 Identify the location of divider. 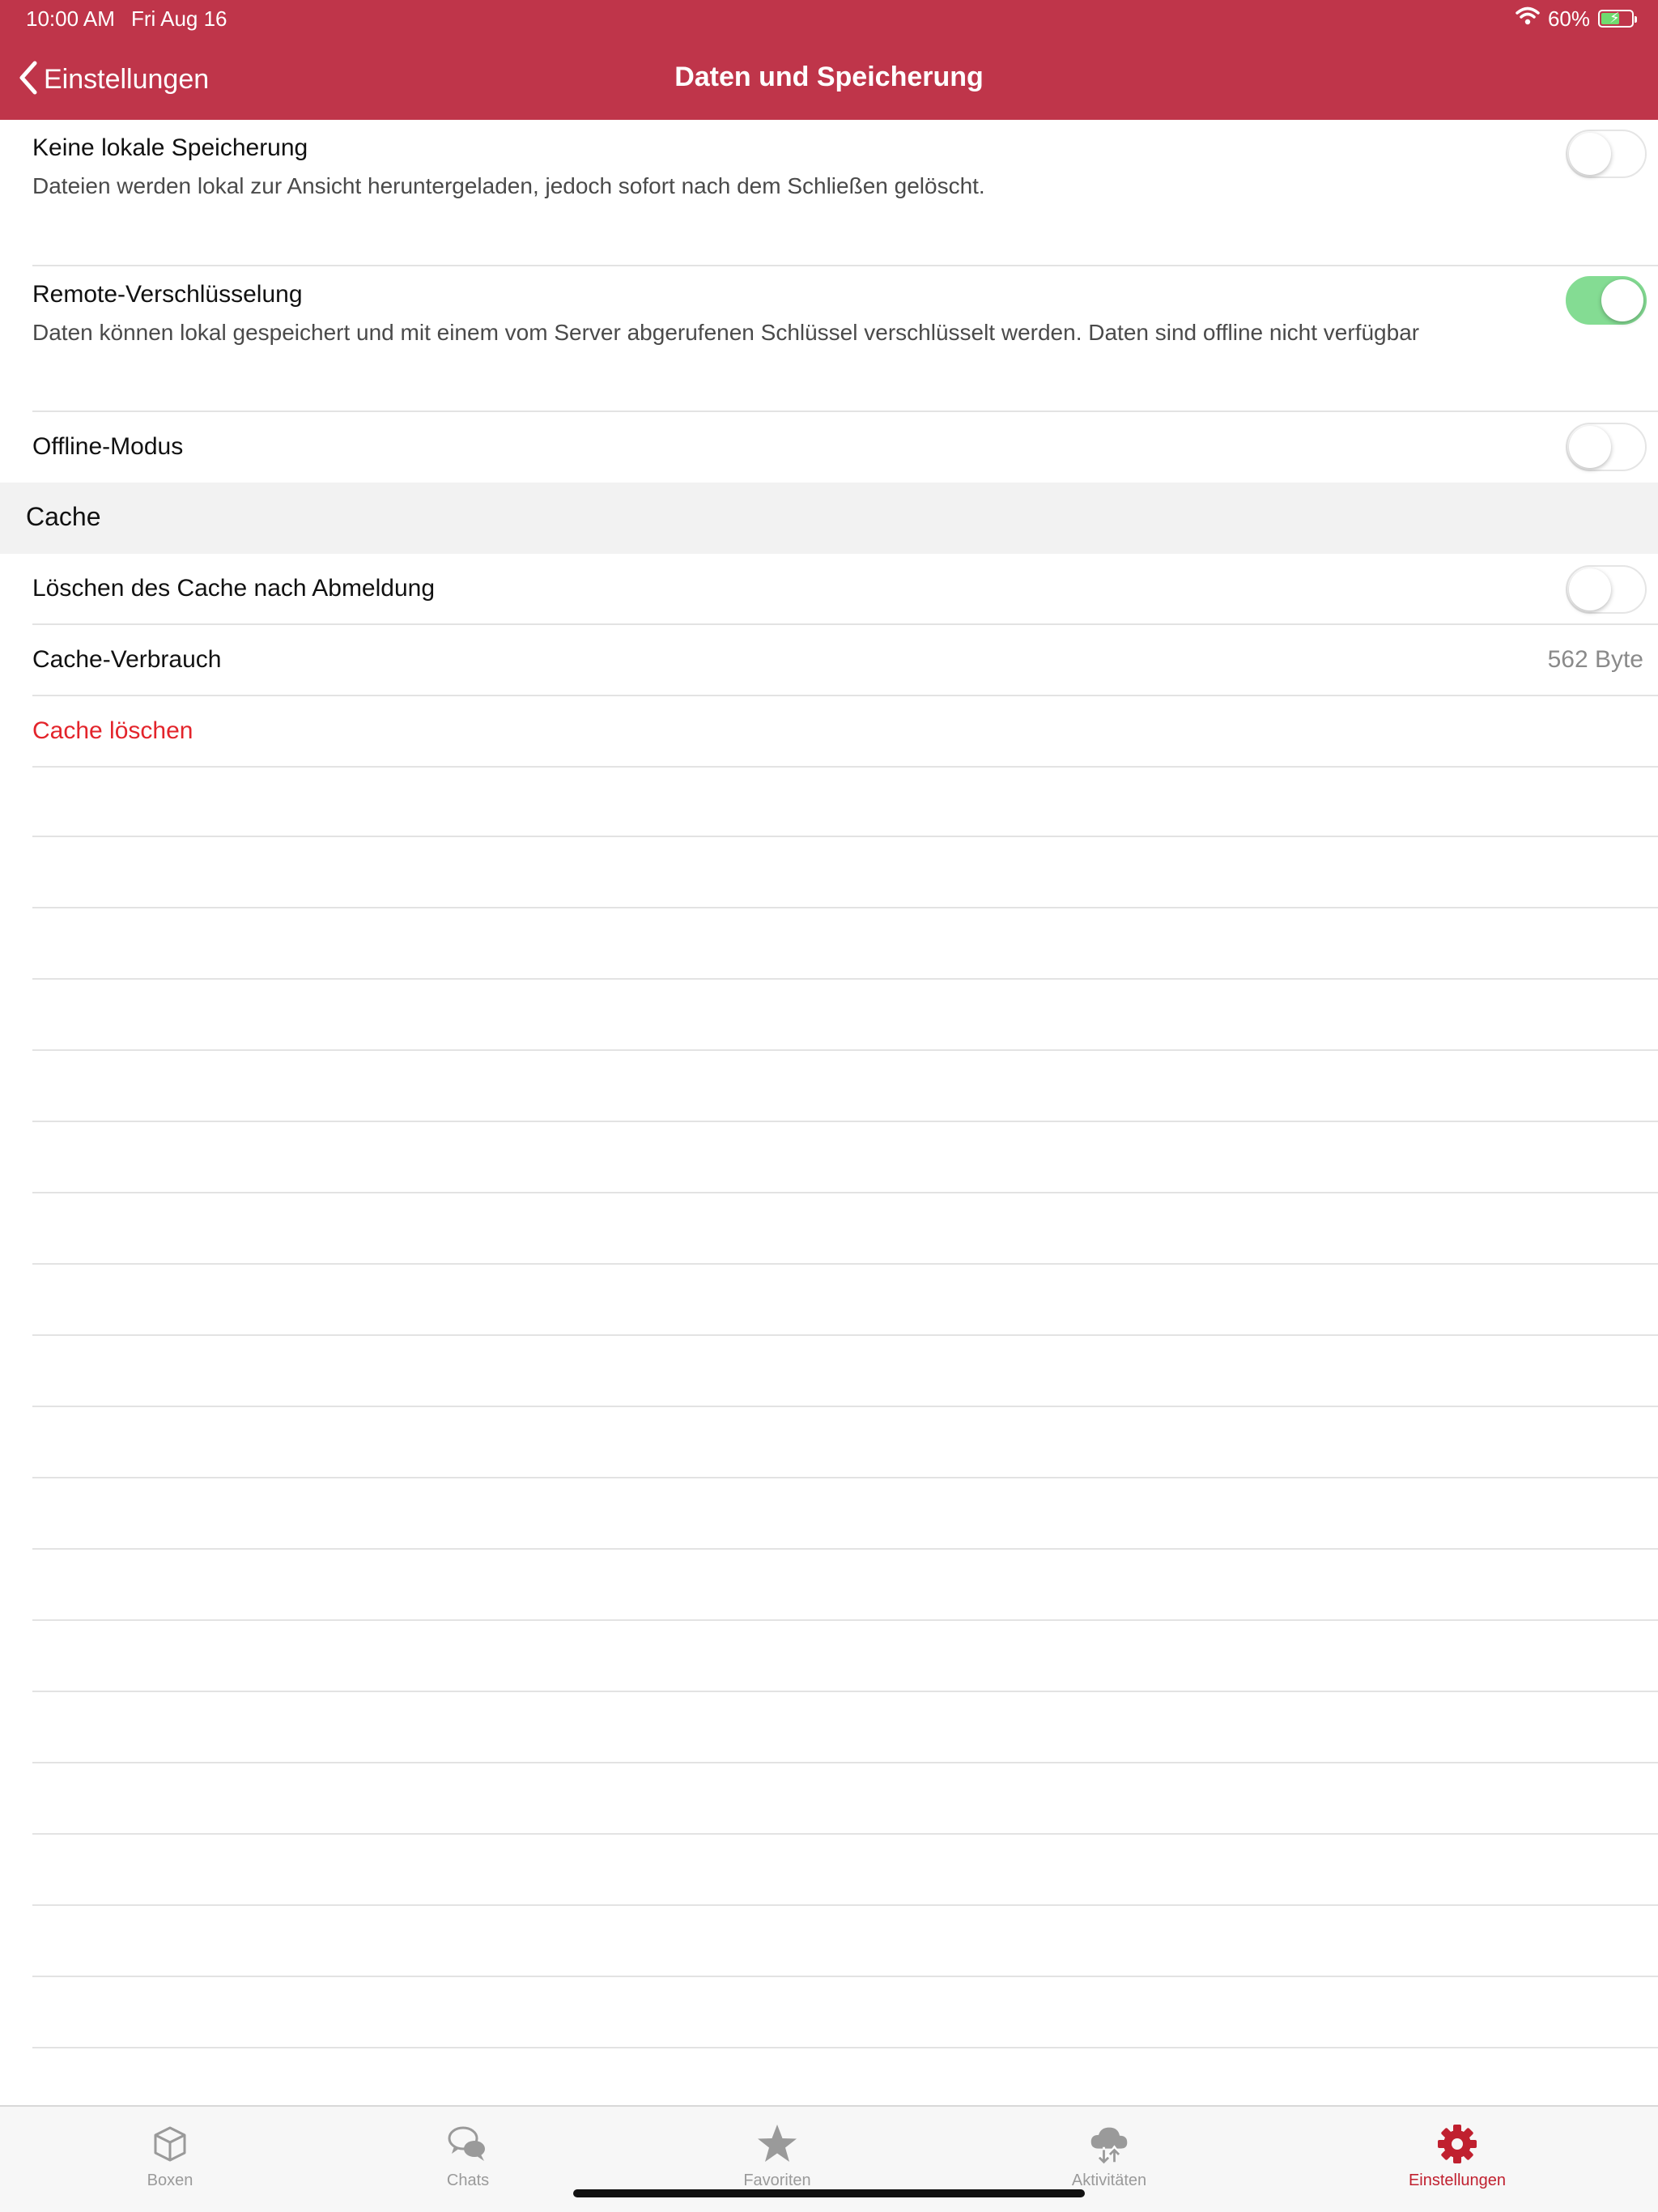
(845, 767).